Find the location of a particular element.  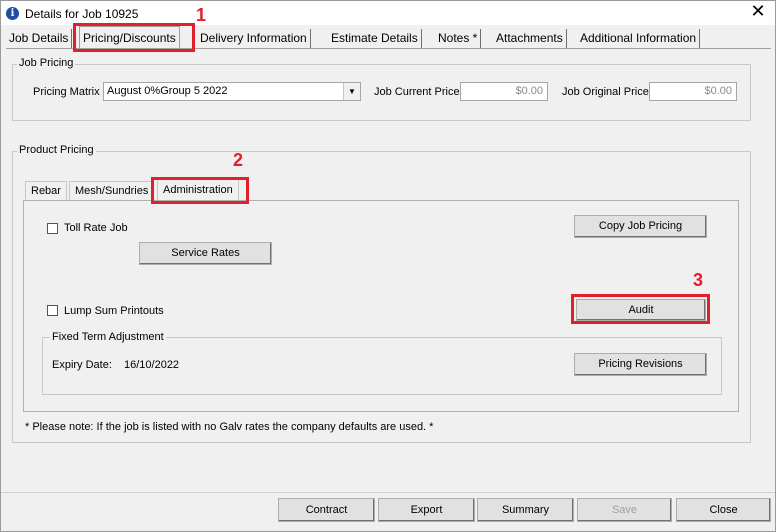

tab-additional-information: Additional Information is located at coordinates (639, 38).